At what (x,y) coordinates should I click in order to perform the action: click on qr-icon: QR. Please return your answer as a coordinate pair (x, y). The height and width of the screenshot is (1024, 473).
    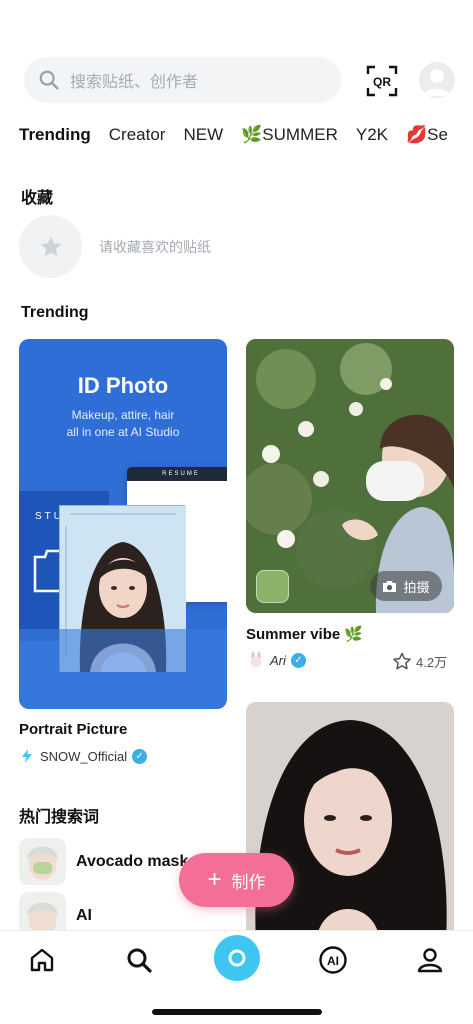
    Looking at the image, I should click on (382, 81).